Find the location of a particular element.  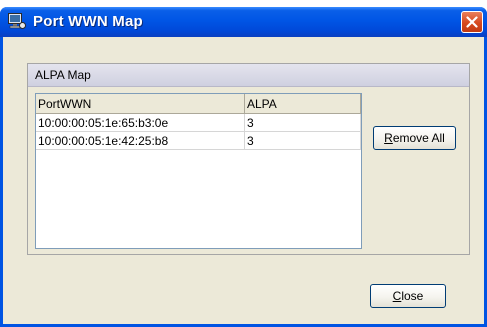

remove-all-button: Remove All is located at coordinates (414, 138).